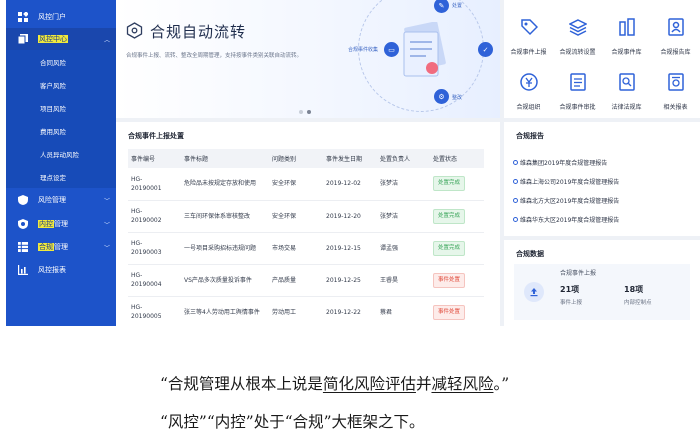  What do you see at coordinates (225, 311) in the screenshot?
I see `event-title: 张三等4人劳动用工舆情事件` at bounding box center [225, 311].